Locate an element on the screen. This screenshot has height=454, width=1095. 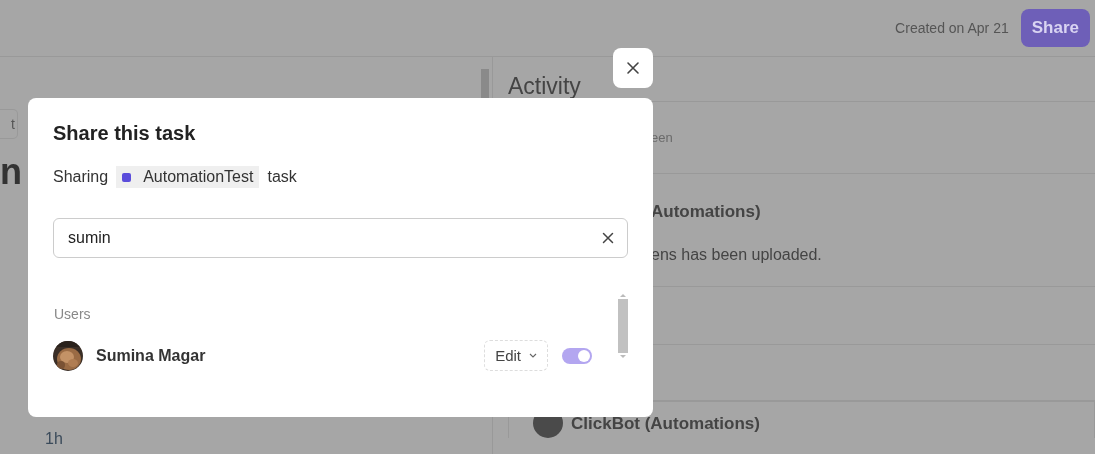
user-name: Sumina Magar is located at coordinates (151, 355).